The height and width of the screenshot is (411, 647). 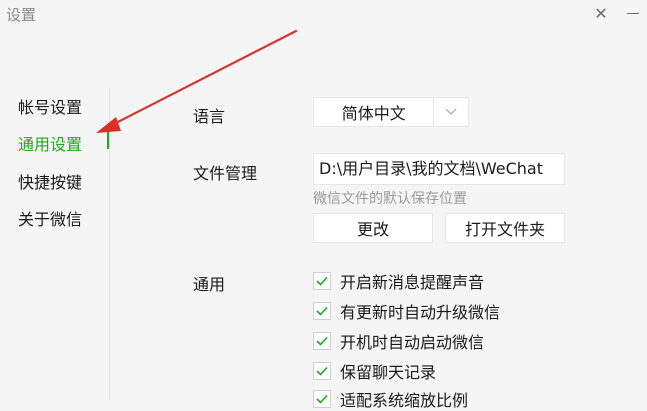 What do you see at coordinates (390, 199) in the screenshot?
I see `file-path-hint: 微信文件的默认保存位置` at bounding box center [390, 199].